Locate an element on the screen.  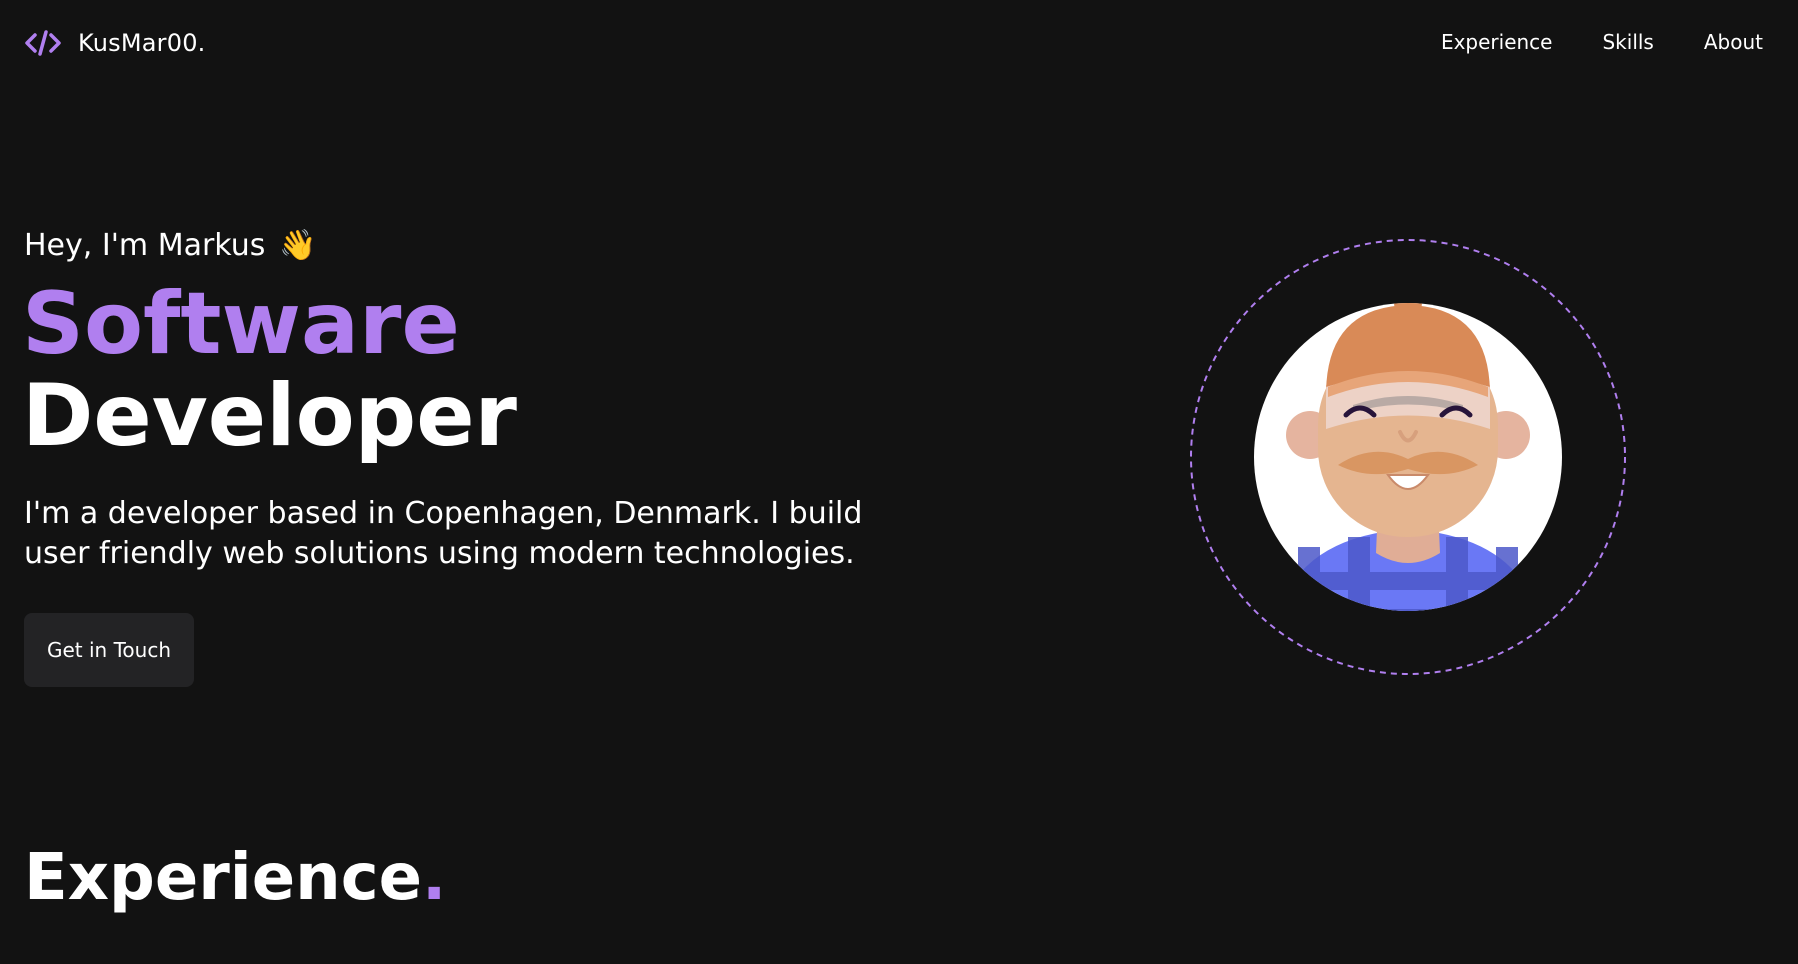
brand-name: KusMar00. is located at coordinates (142, 43).